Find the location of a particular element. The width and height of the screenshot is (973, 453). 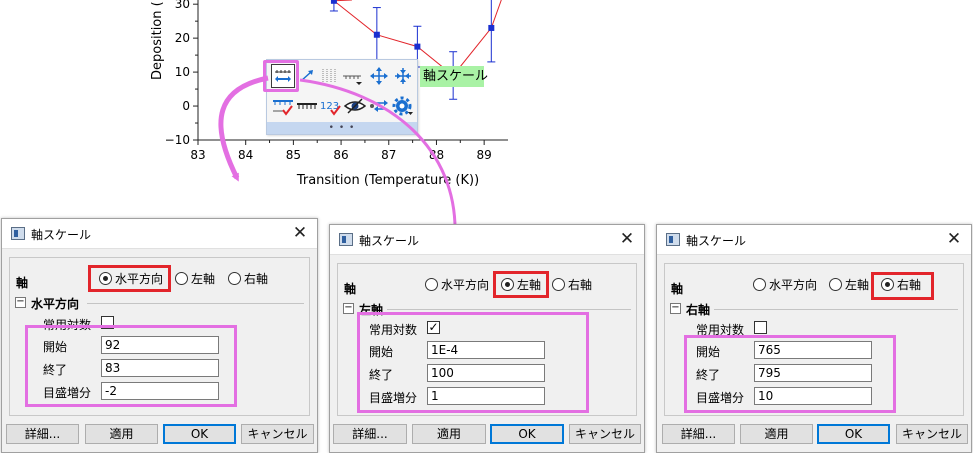

x-tick-label: 85 is located at coordinates (293, 155).